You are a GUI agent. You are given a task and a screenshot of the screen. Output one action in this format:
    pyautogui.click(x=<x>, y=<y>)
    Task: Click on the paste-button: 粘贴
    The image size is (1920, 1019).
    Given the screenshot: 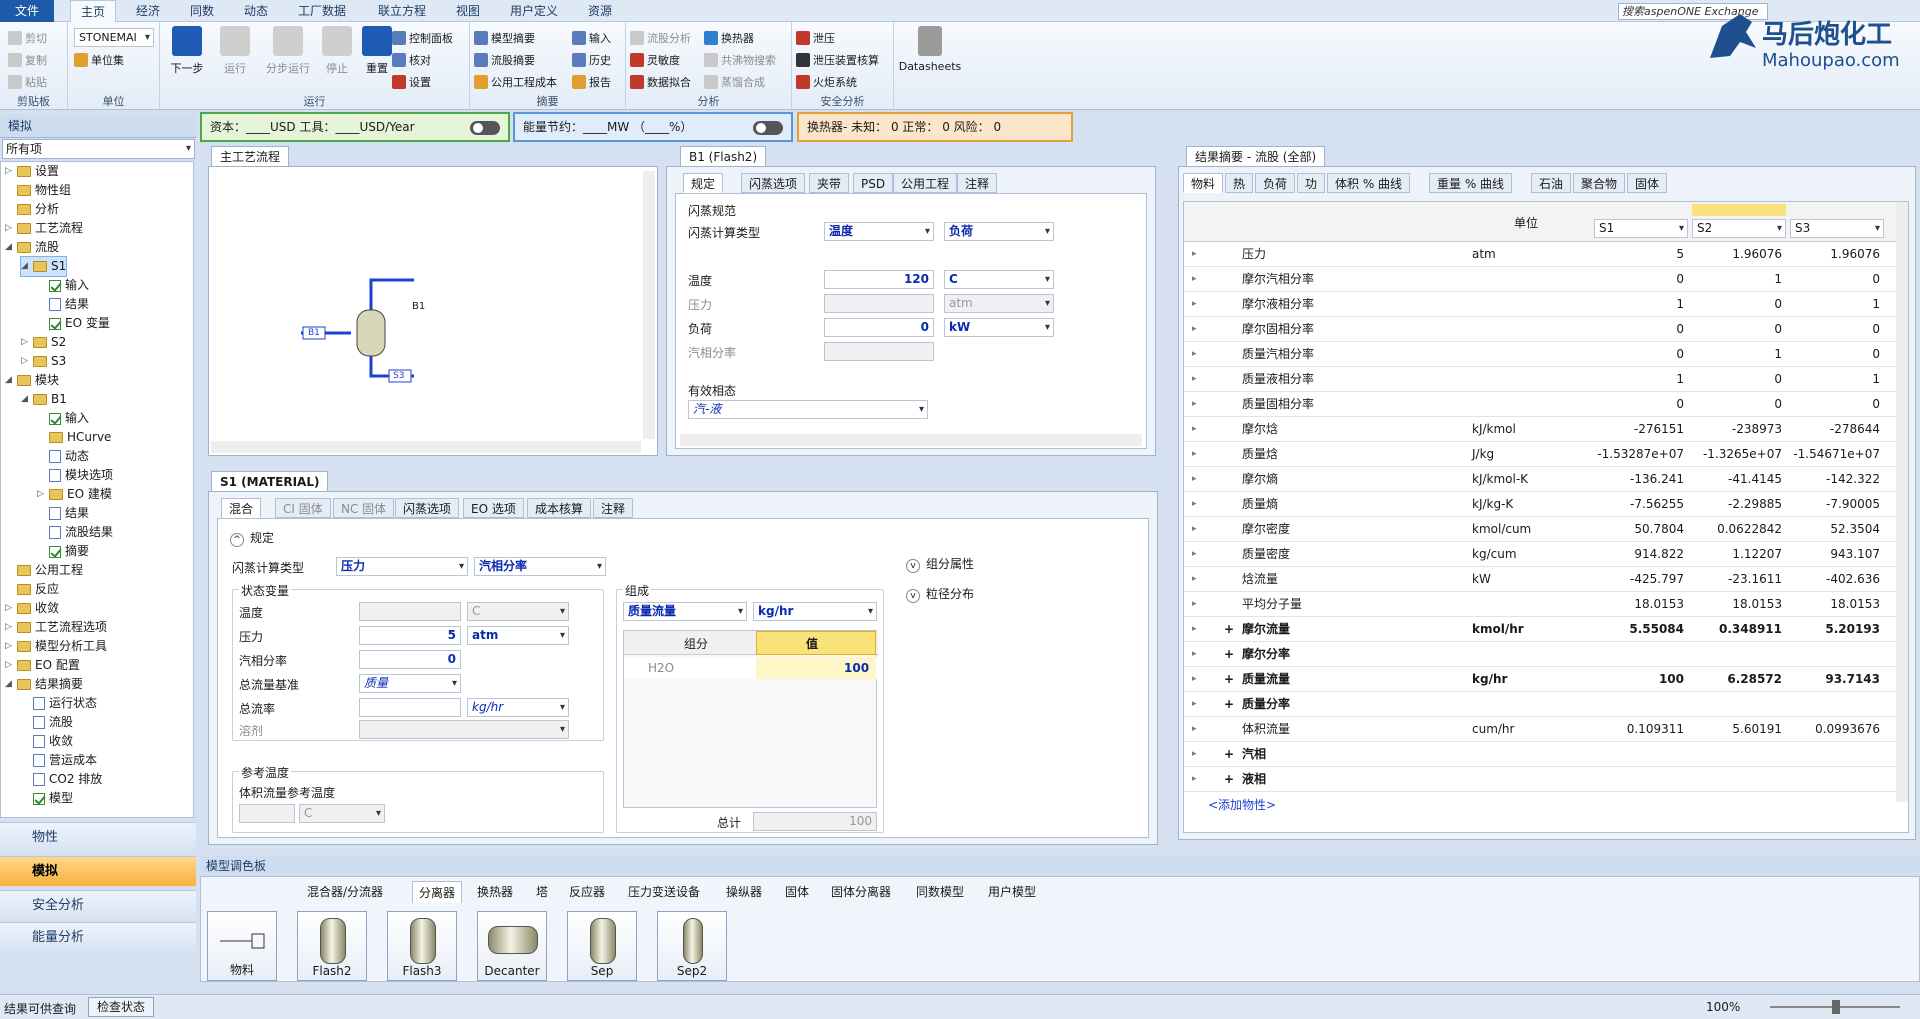 What is the action you would take?
    pyautogui.click(x=27, y=82)
    